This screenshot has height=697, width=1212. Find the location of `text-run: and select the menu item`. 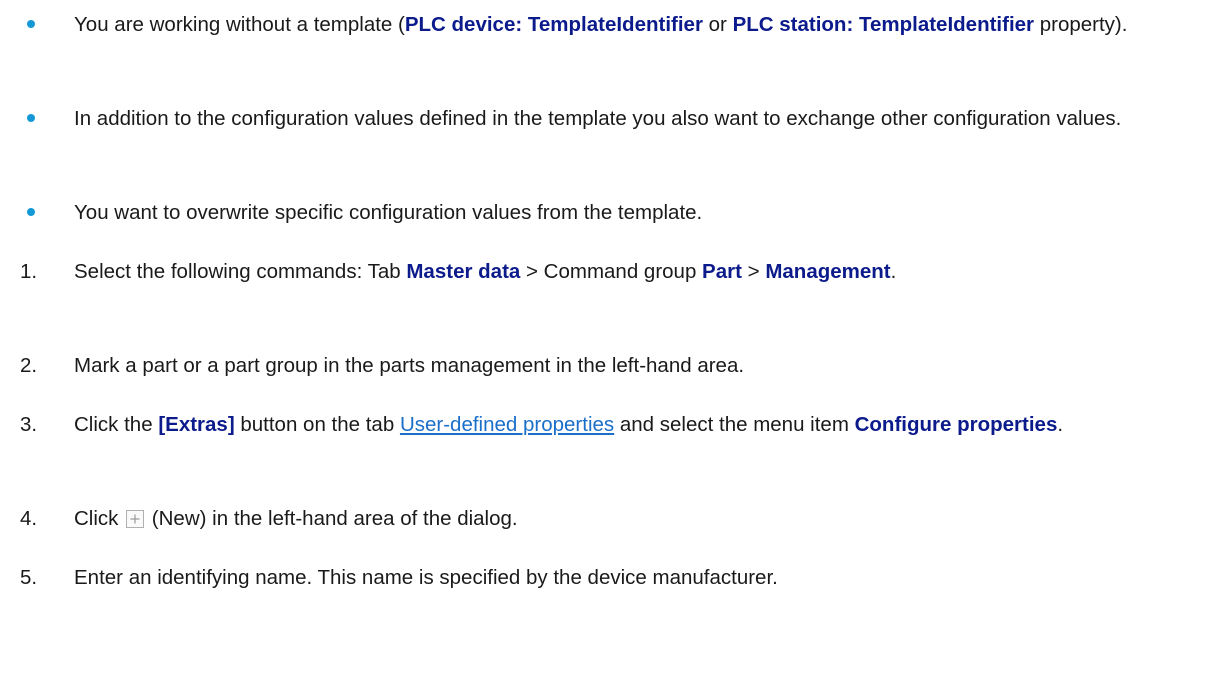

text-run: and select the menu item is located at coordinates (734, 424).